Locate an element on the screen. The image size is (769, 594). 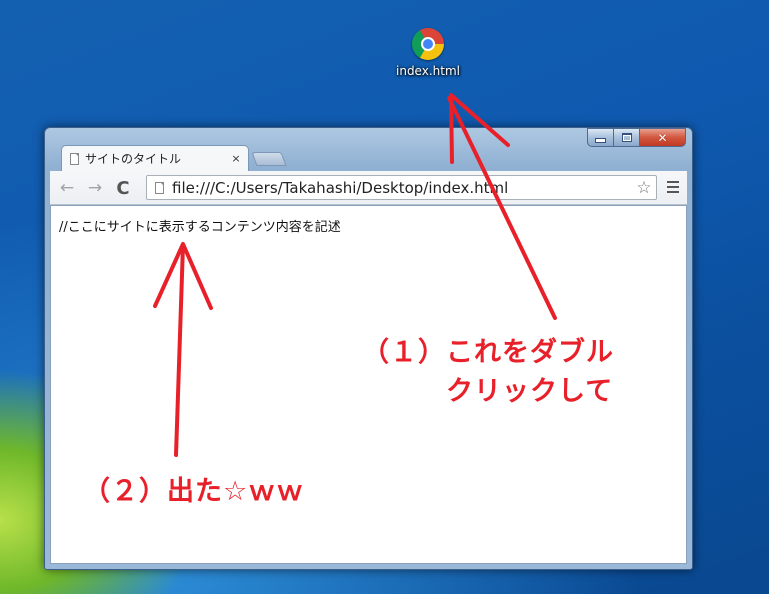
page-body-text: //ここにサイトに表示するコンテンツ内容を記述 is located at coordinates (200, 227).